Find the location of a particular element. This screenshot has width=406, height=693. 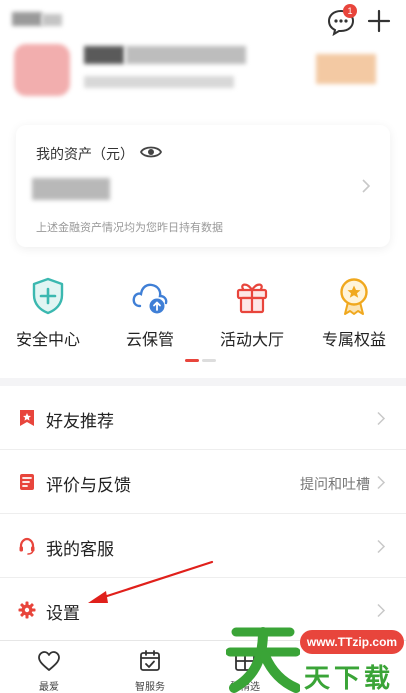

blurred-member-badge is located at coordinates (346, 69).